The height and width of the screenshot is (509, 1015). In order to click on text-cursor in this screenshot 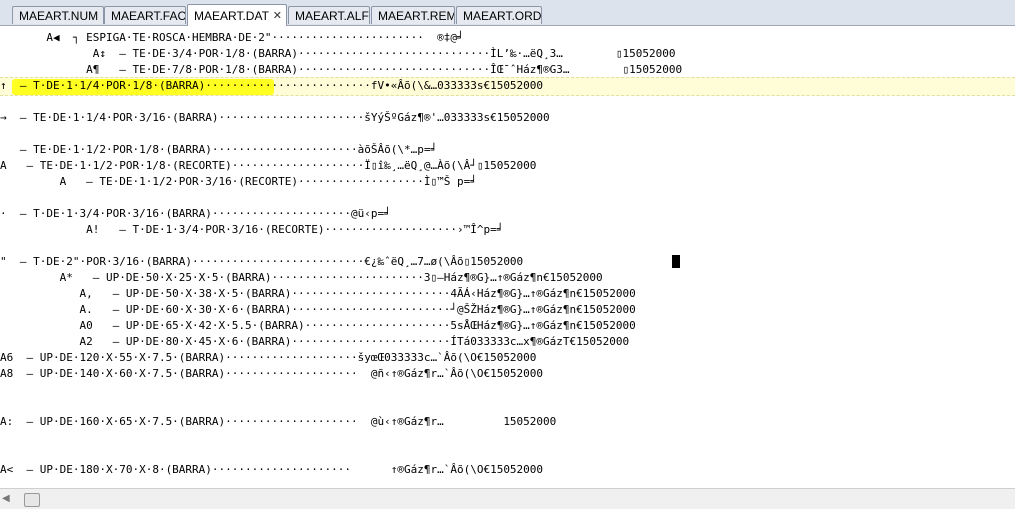, I will do `click(676, 261)`.